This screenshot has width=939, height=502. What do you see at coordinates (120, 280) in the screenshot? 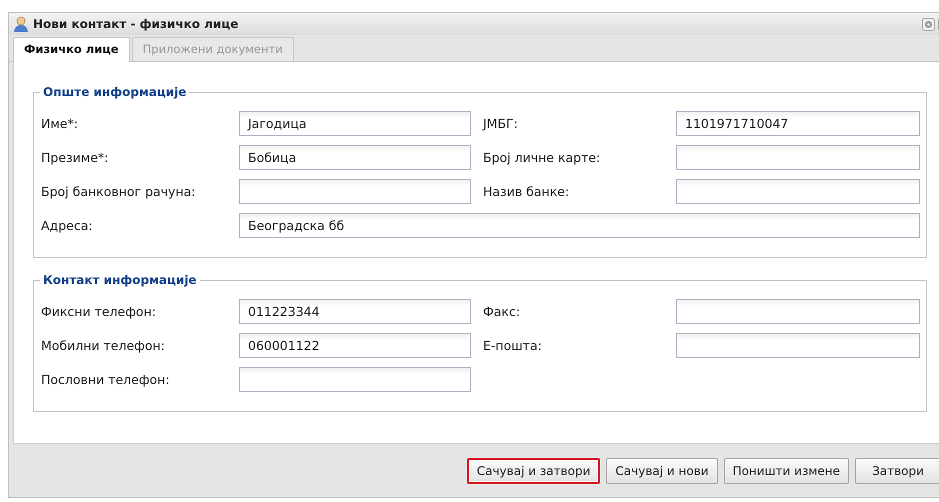
I see `section-title: Контакт информације` at bounding box center [120, 280].